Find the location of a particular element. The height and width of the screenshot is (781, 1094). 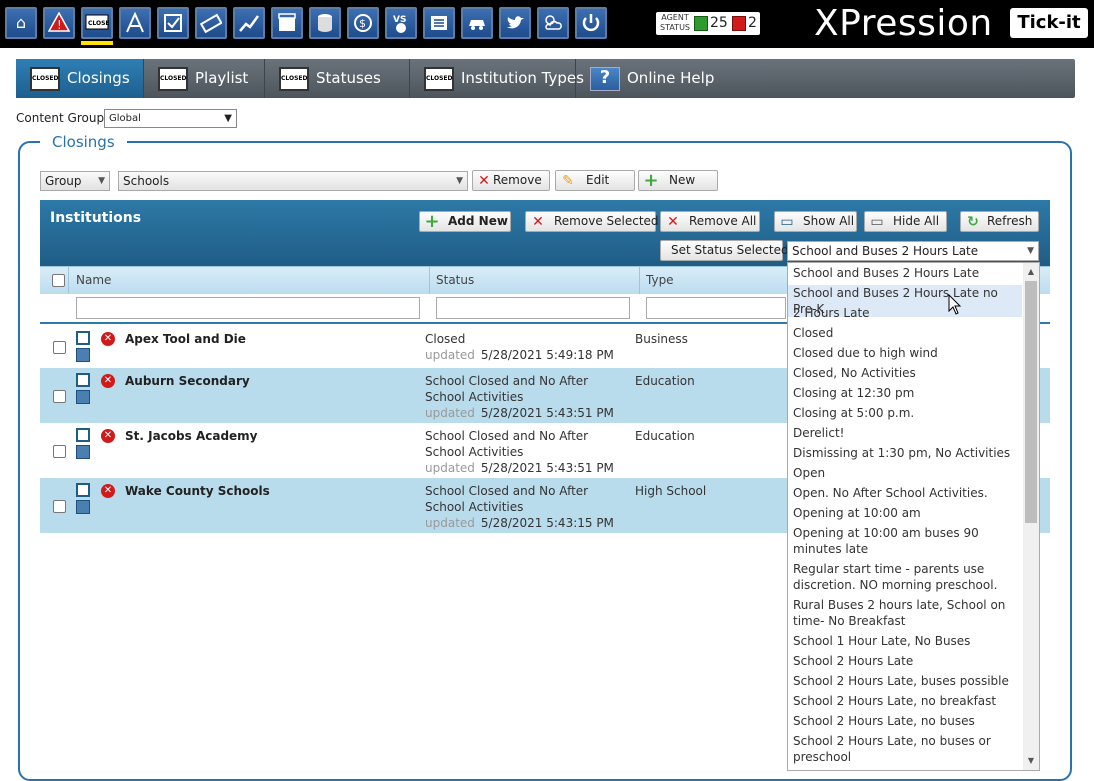

svg-text: CLOSED is located at coordinates (98, 23).